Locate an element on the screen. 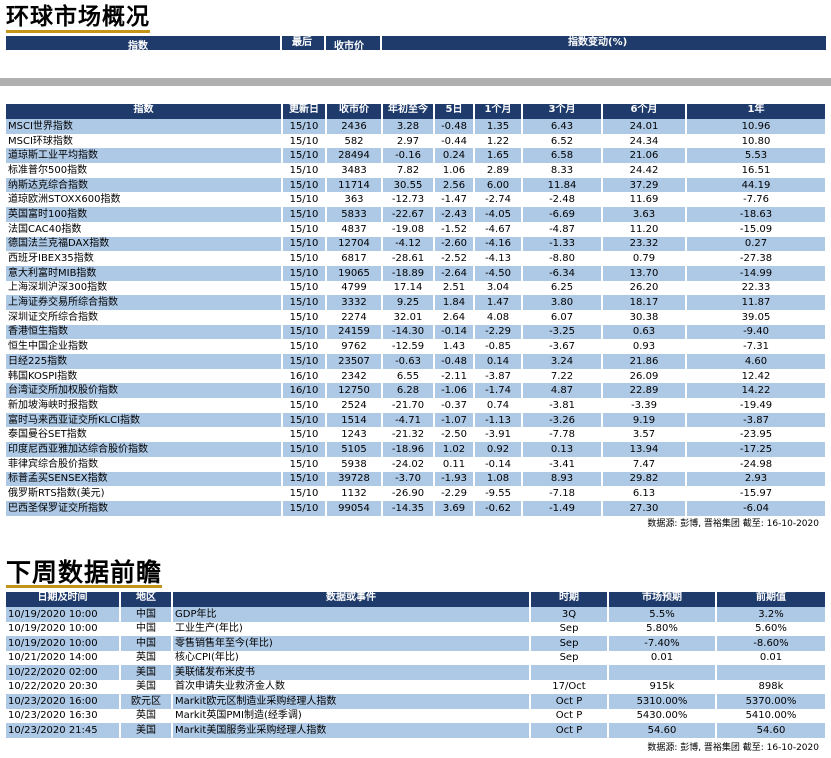 Image resolution: width=831 pixels, height=758 pixels. table-cell: 1.08 is located at coordinates (498, 479).